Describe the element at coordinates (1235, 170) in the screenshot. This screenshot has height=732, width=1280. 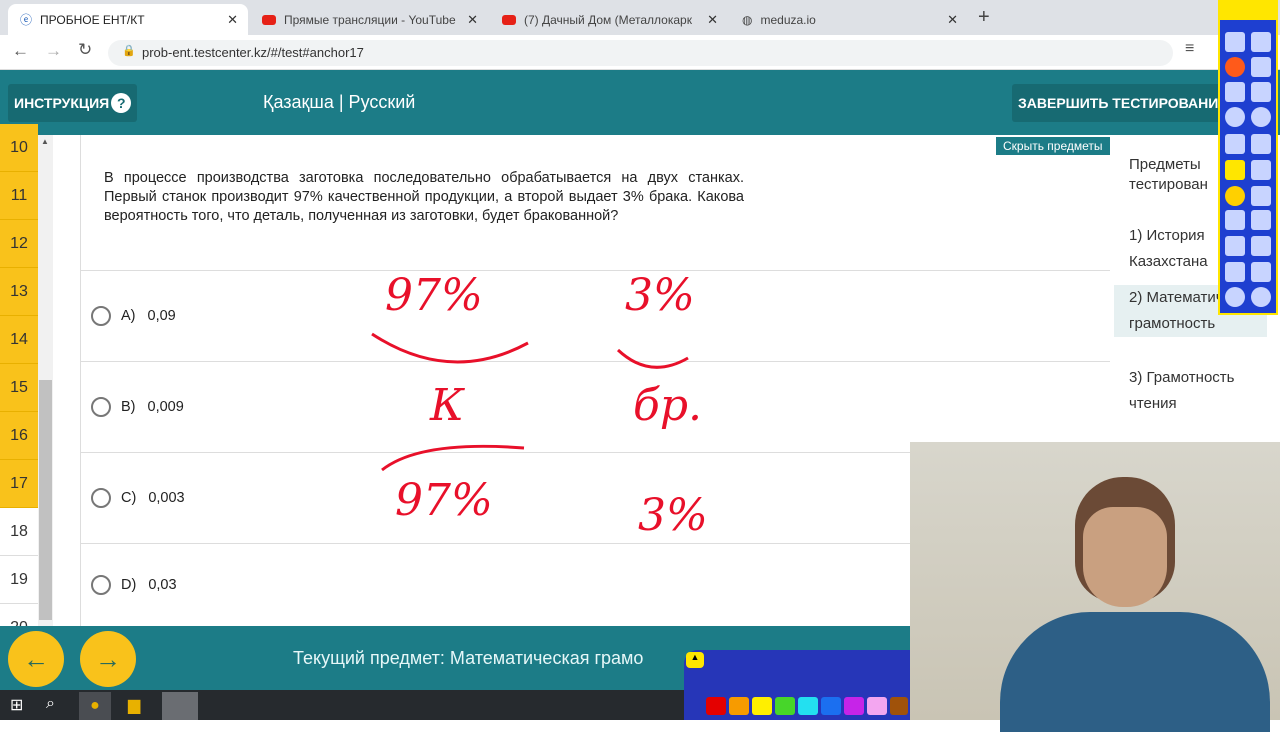
I see `pen-icon` at that location.